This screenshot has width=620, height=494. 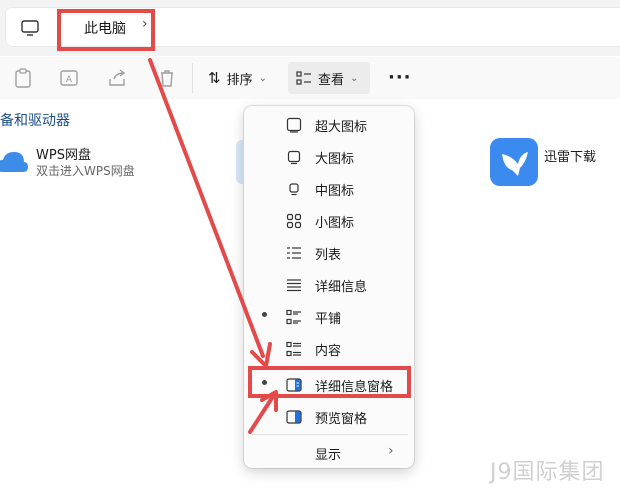 I want to click on wps-cloud-icon, so click(x=14, y=162).